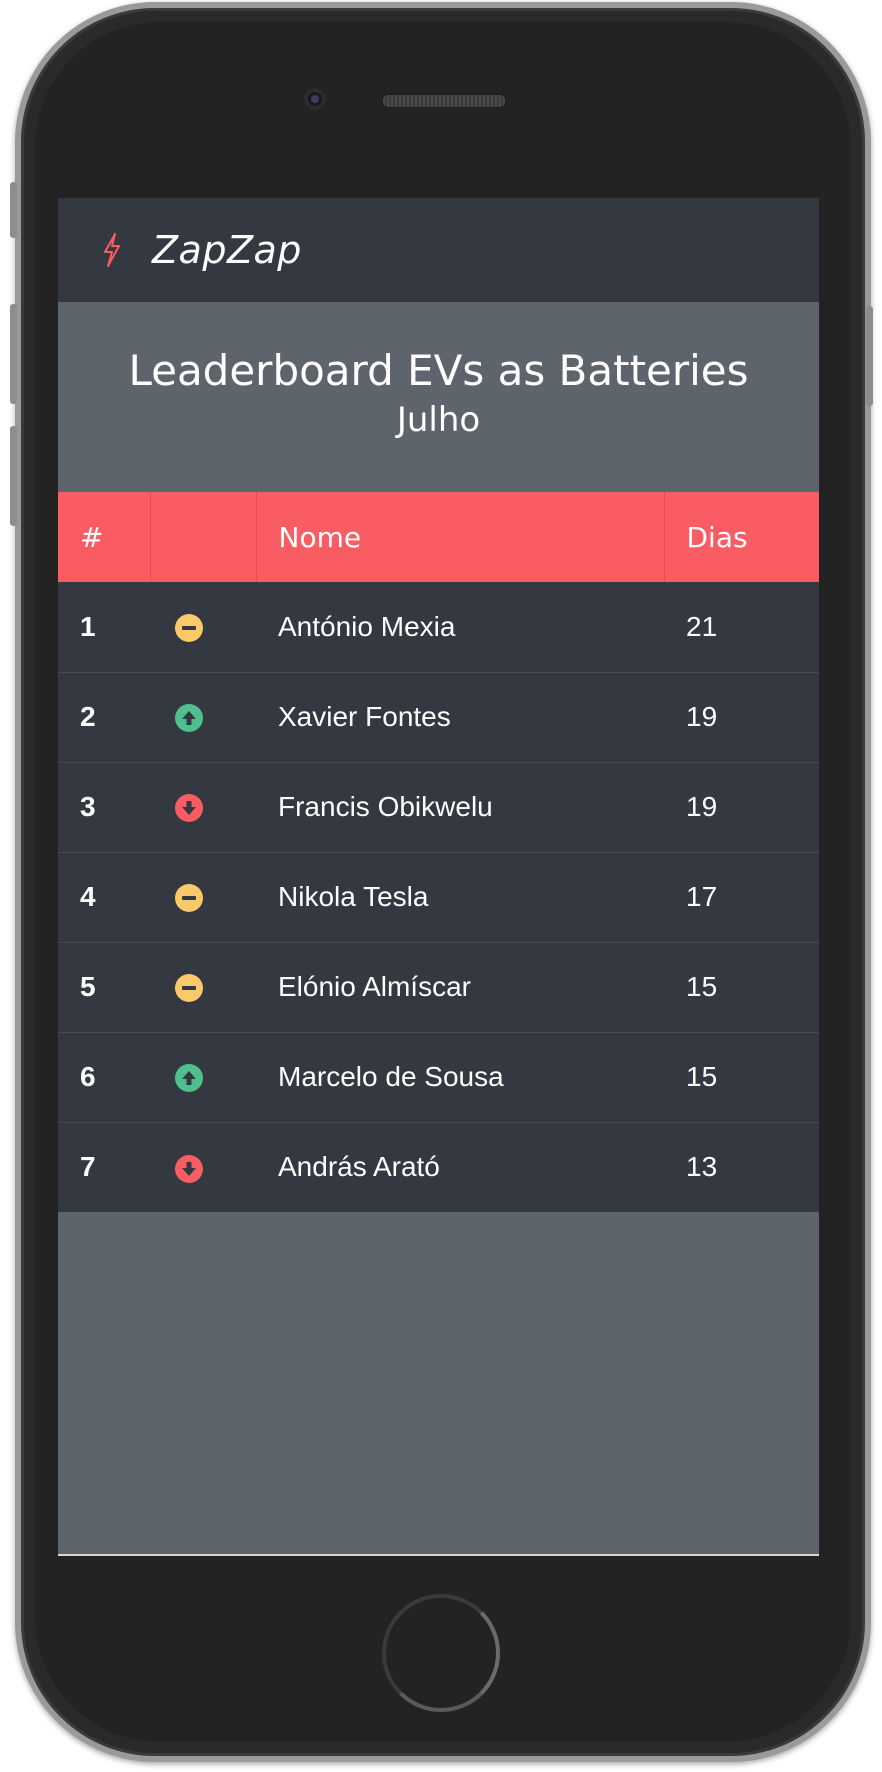 This screenshot has width=882, height=1772. What do you see at coordinates (374, 986) in the screenshot?
I see `name-cell: Elónio Almíscar` at bounding box center [374, 986].